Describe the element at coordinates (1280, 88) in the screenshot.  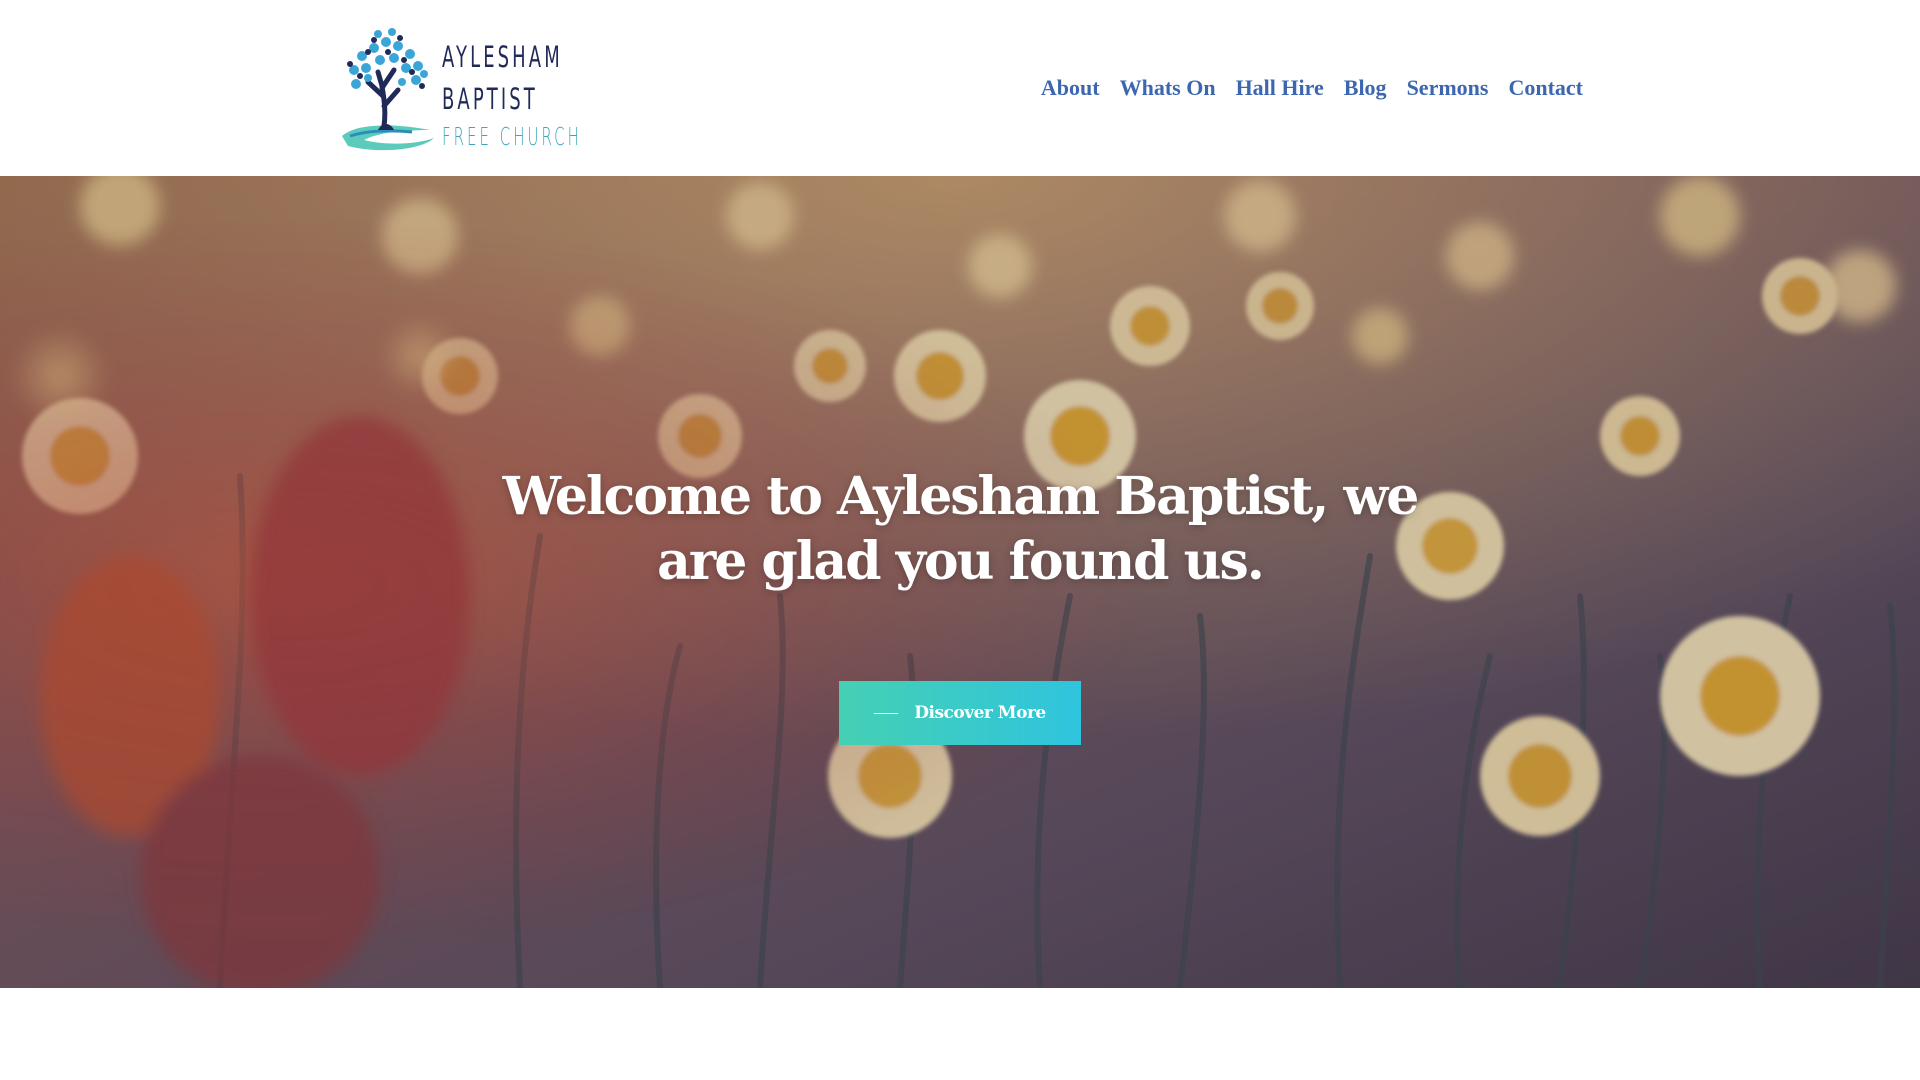
I see `nav-hall-hire: Hall Hire` at that location.